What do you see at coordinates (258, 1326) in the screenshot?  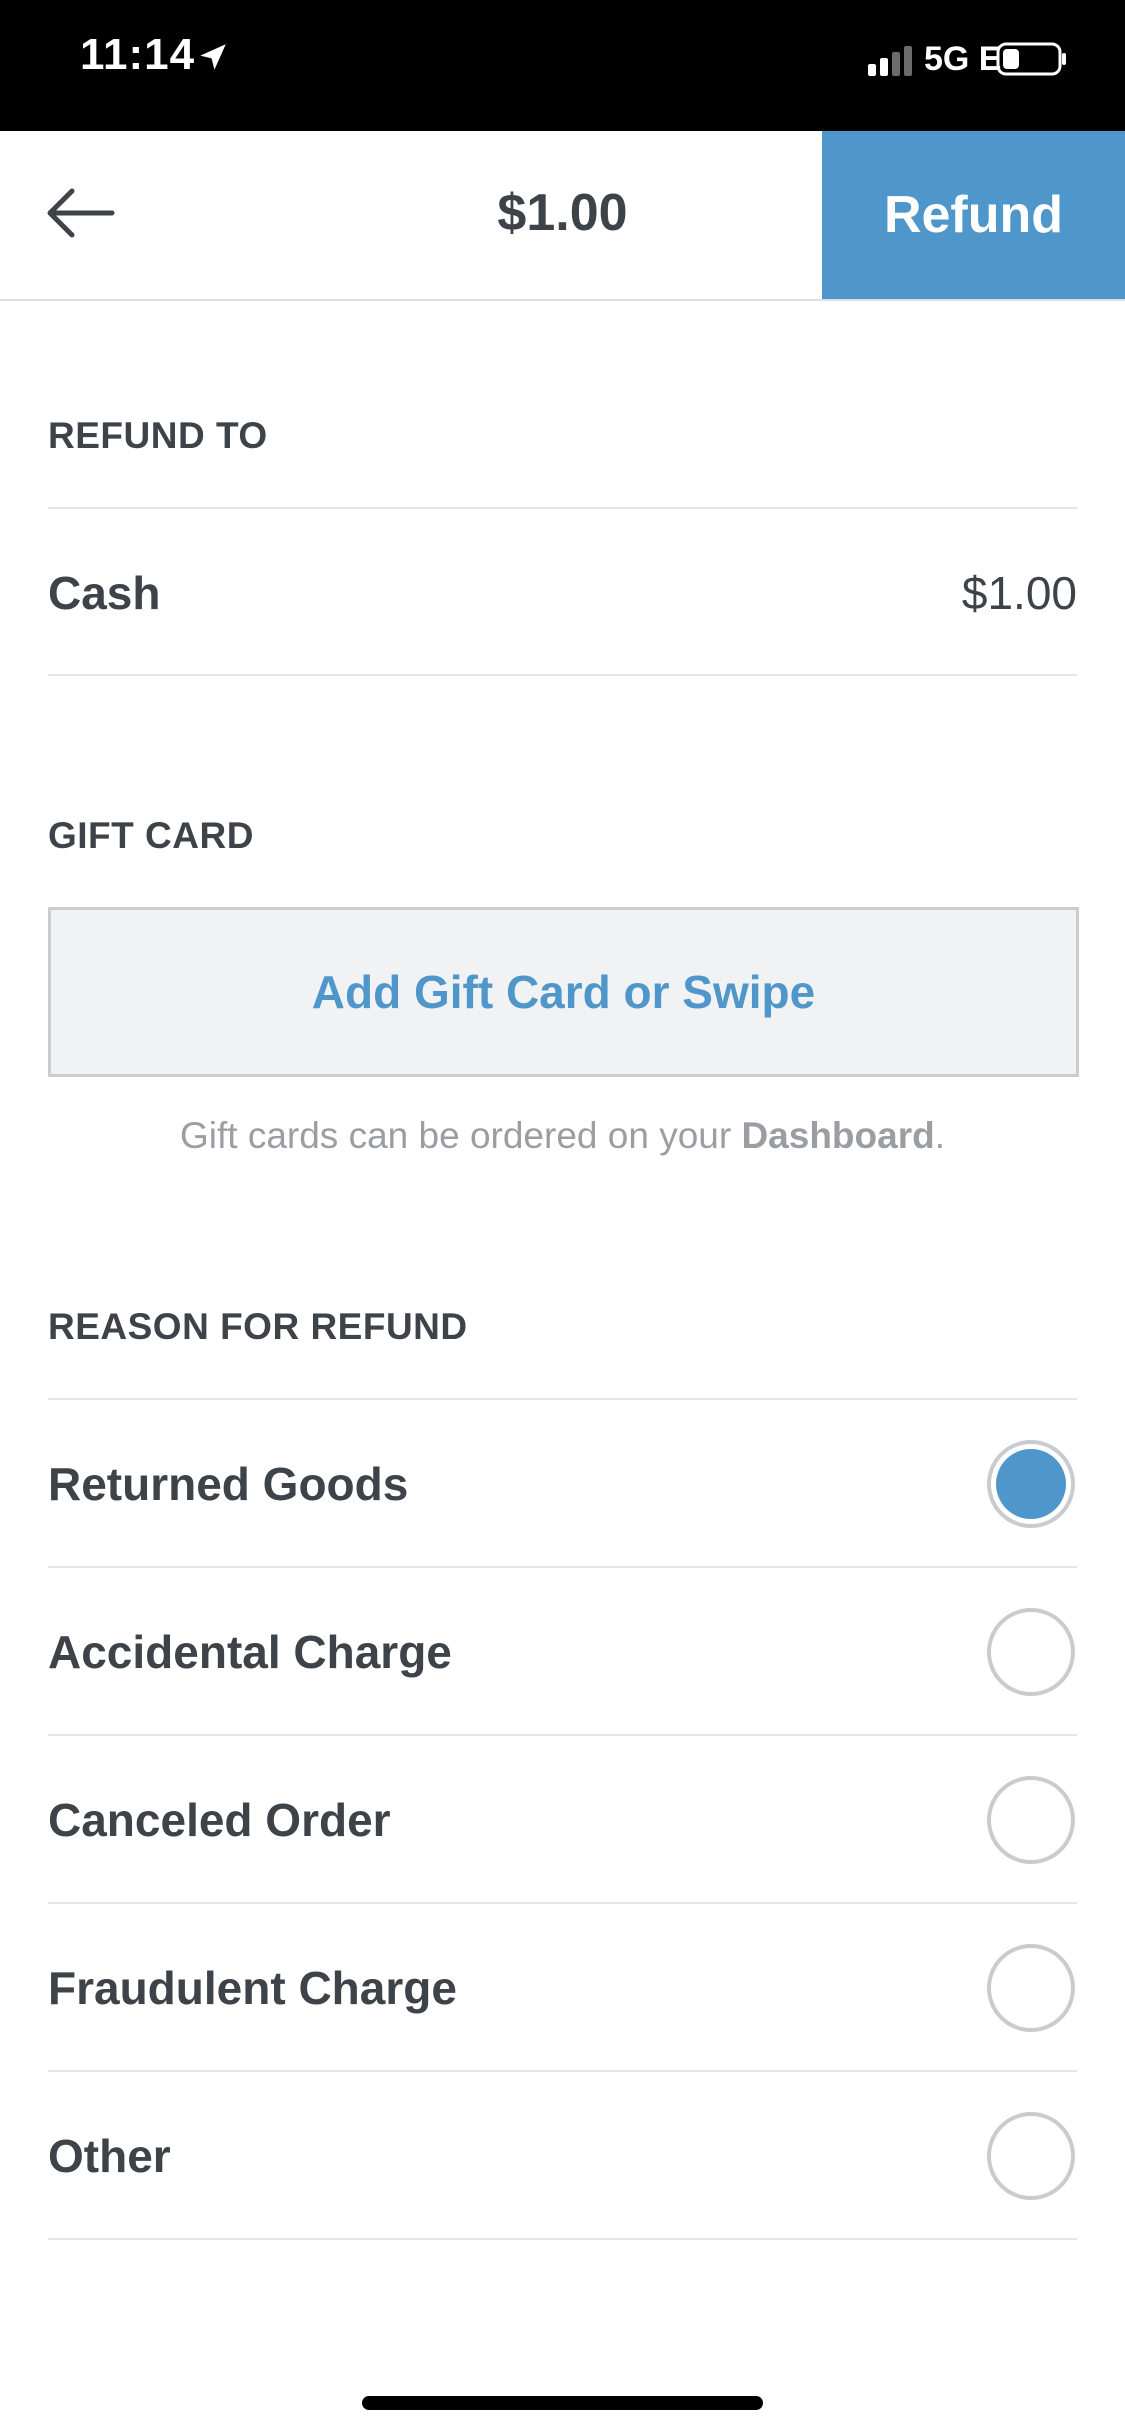 I see `reason-header: REASON FOR REFUND` at bounding box center [258, 1326].